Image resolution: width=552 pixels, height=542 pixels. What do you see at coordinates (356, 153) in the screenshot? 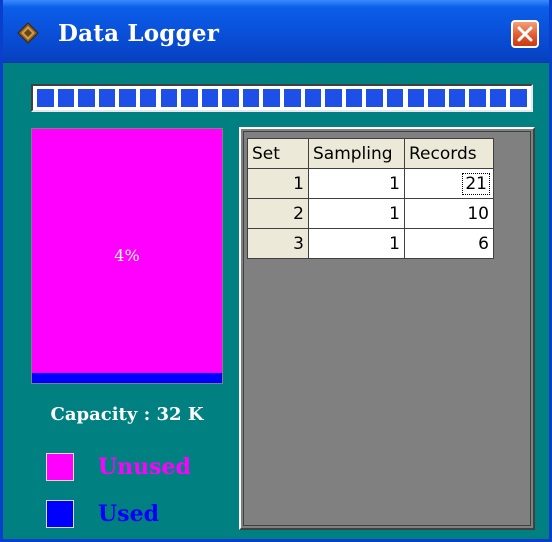
I see `column-header-sampling: Sampling` at bounding box center [356, 153].